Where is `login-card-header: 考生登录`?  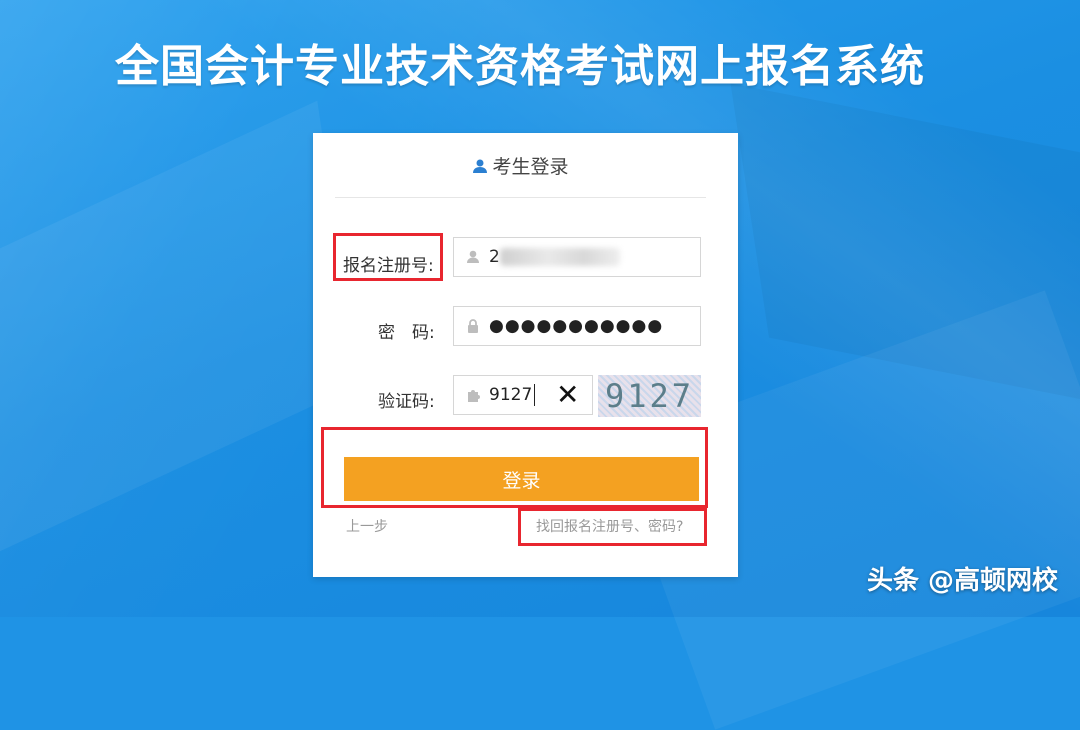 login-card-header: 考生登录 is located at coordinates (520, 165).